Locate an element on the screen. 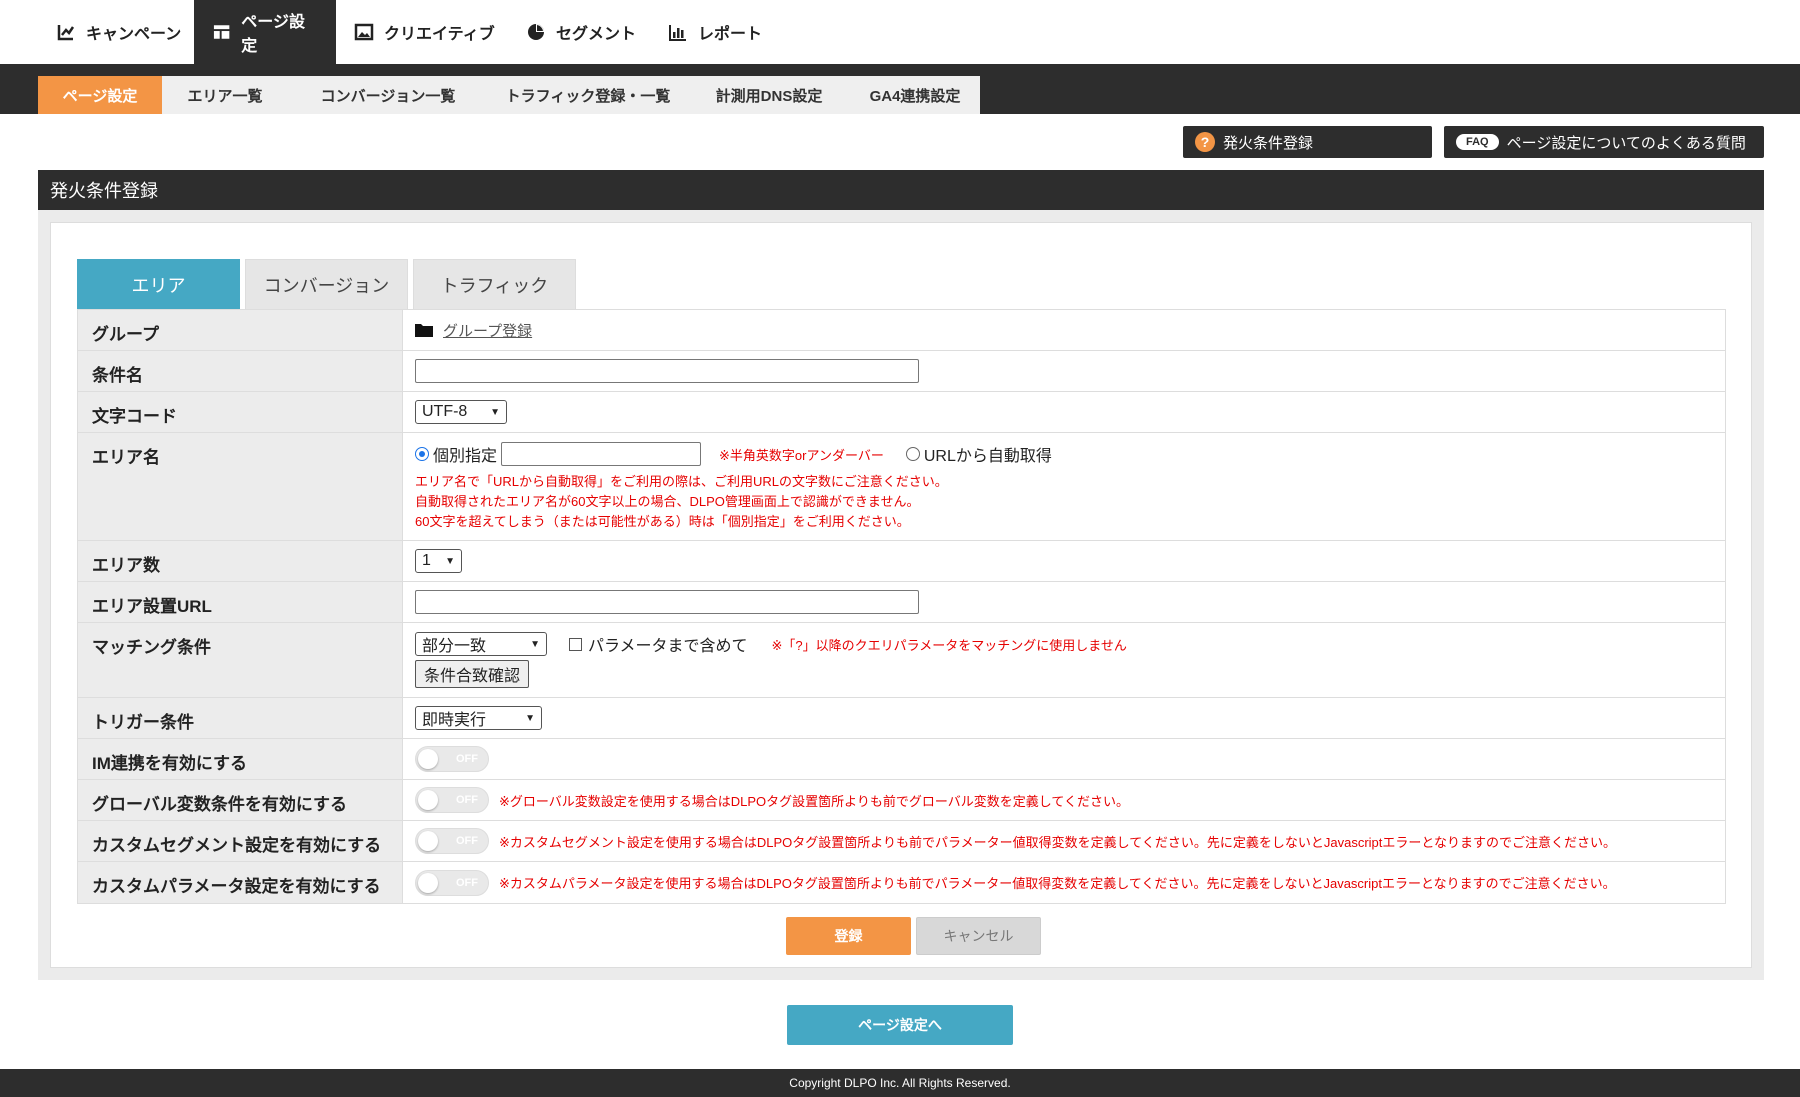  nav-creative: クリエイティブ is located at coordinates (424, 32).